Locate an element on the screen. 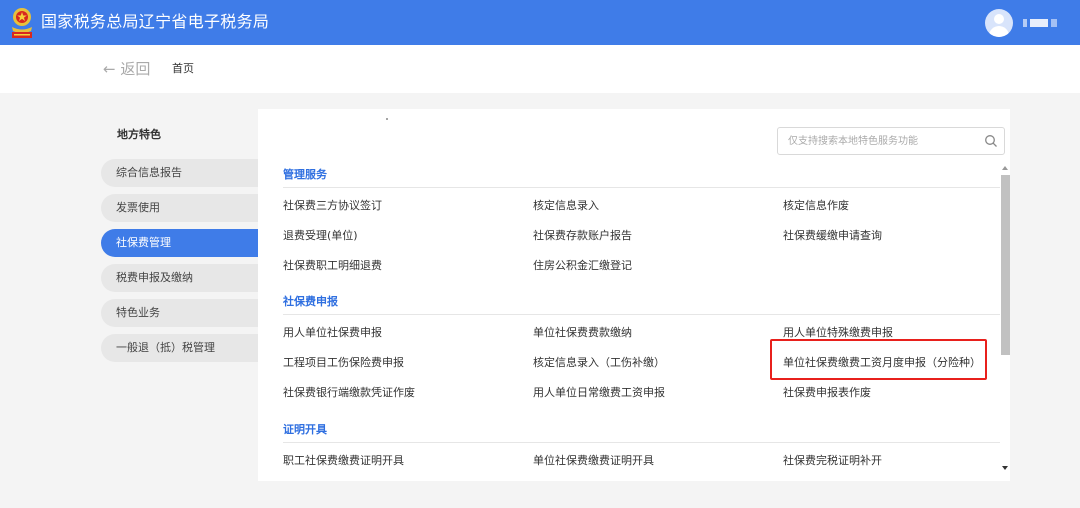 The height and width of the screenshot is (508, 1080). sidebar-item-invoice-use: 发票使用 is located at coordinates (179, 208).